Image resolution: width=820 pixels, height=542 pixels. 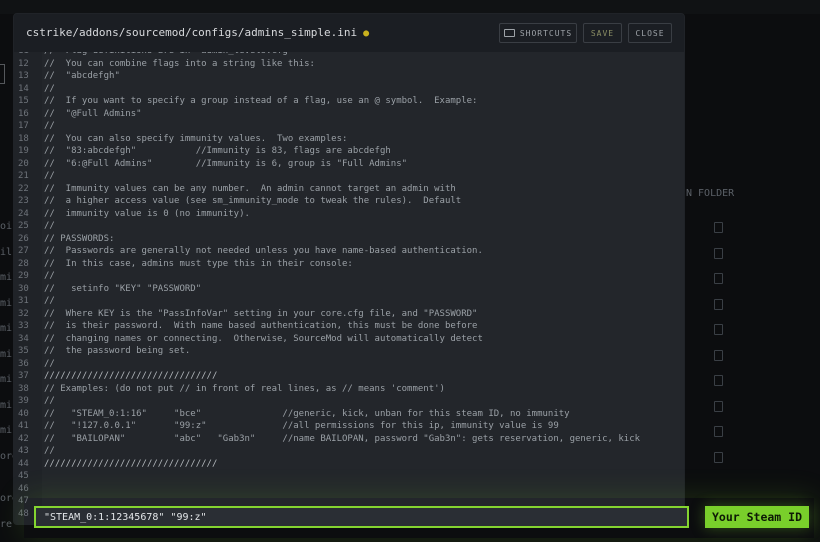 I want to click on unsaved-indicator: ●, so click(x=366, y=33).